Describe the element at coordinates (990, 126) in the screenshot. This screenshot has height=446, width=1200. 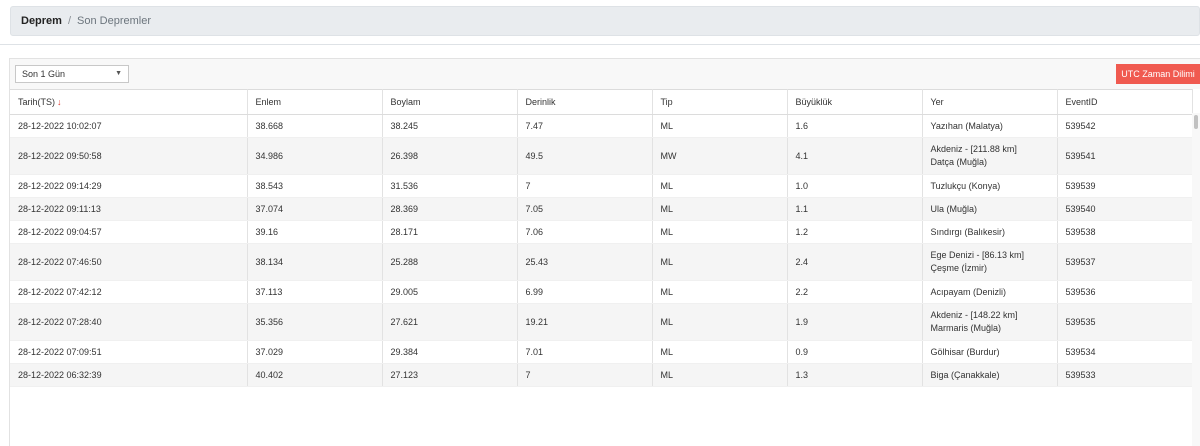
I see `yer-cell: Yazıhan (Malatya)` at that location.